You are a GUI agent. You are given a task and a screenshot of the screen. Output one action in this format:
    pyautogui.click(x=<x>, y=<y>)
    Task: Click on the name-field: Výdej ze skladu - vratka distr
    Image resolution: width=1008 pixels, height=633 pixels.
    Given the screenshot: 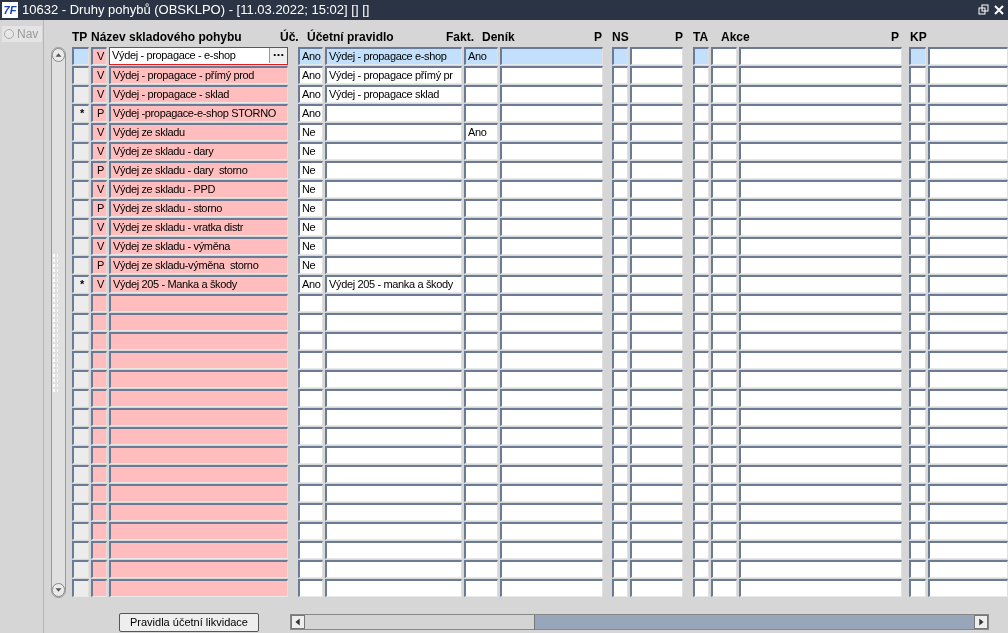 What is the action you would take?
    pyautogui.click(x=198, y=227)
    